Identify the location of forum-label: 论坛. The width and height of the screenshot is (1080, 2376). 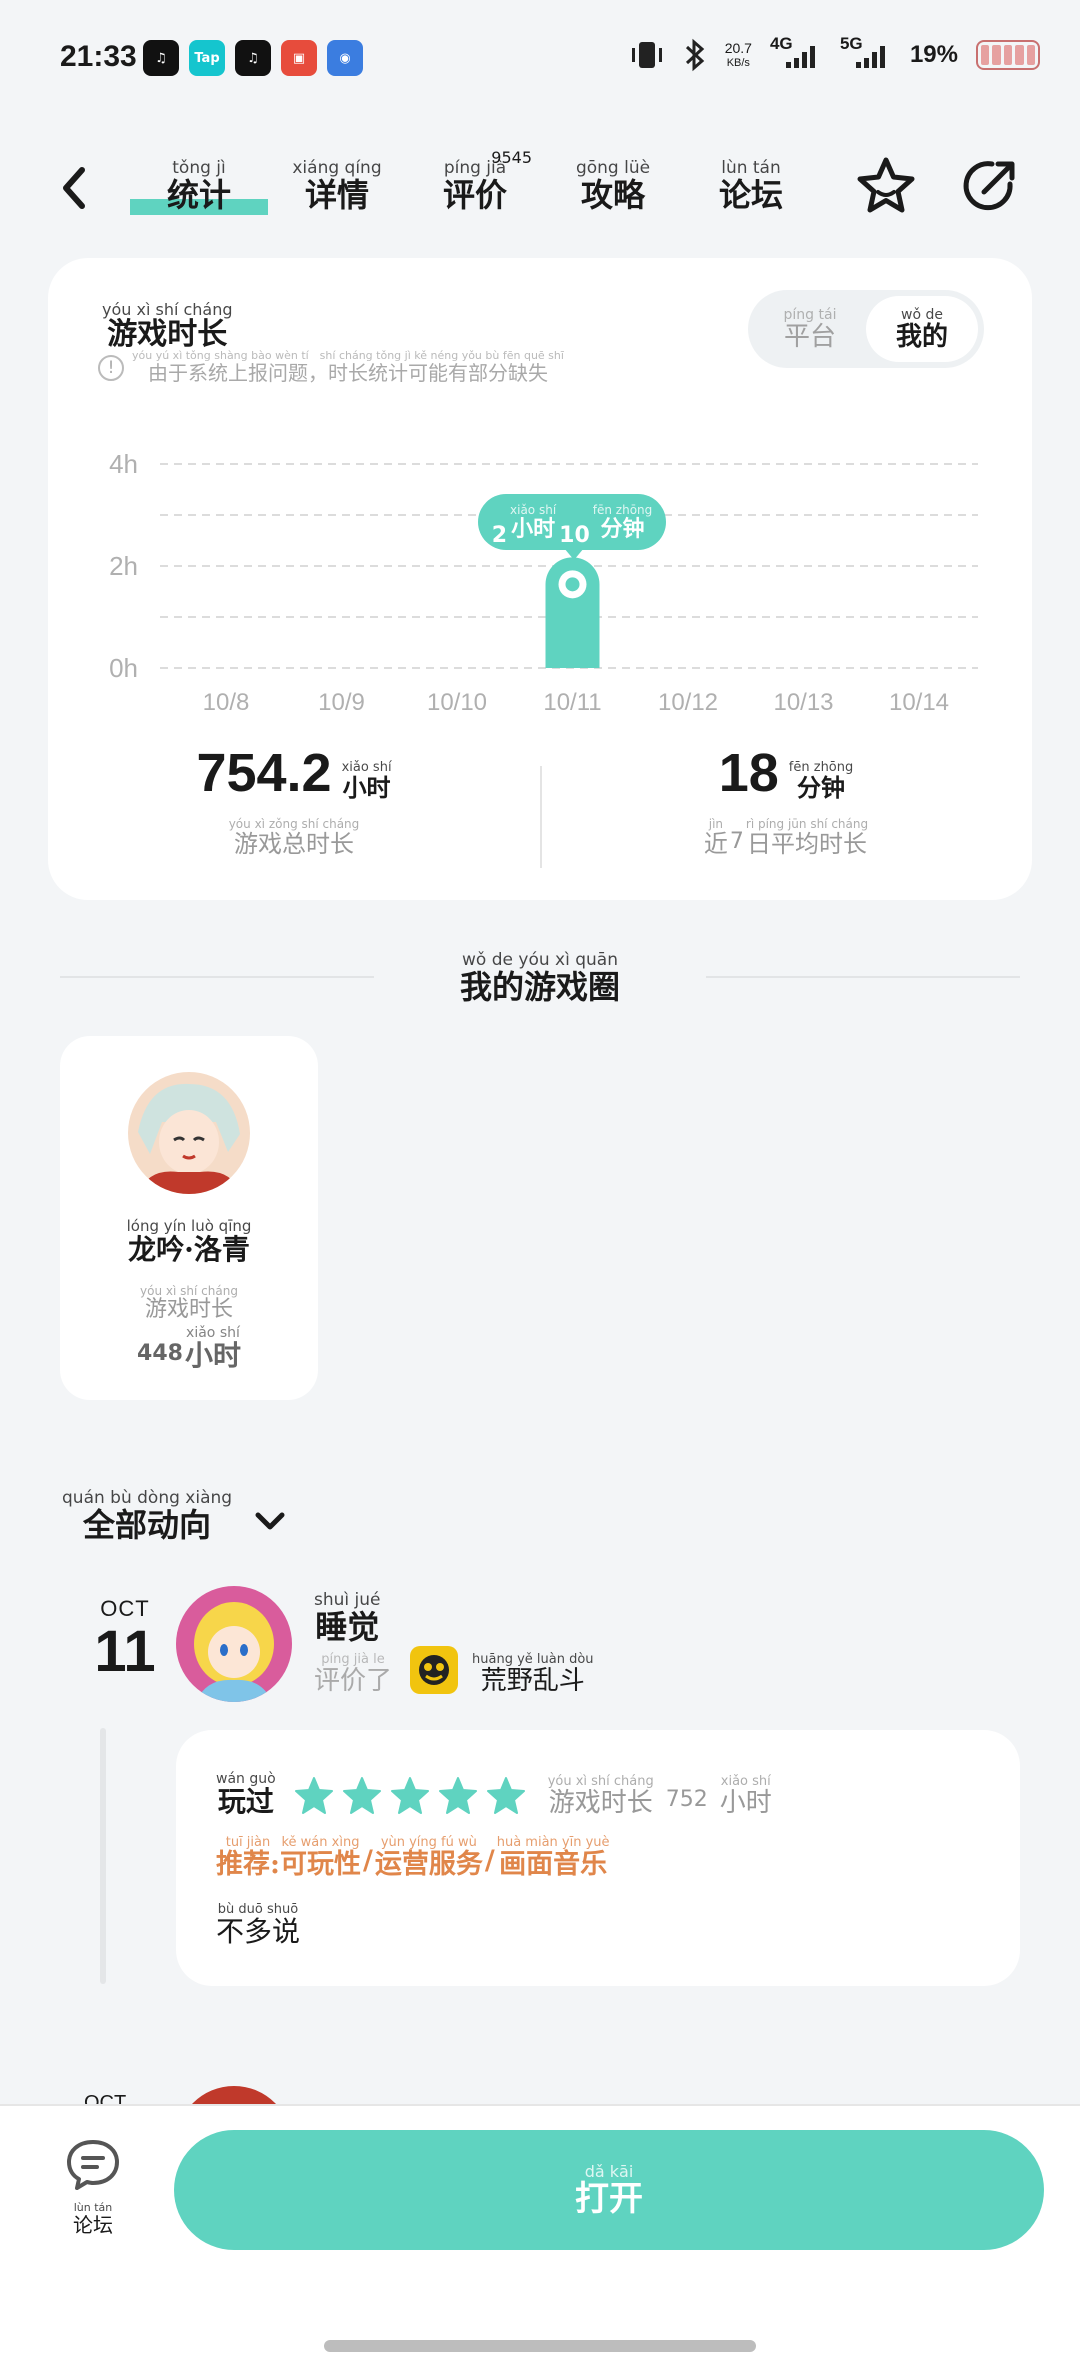
(93, 2225).